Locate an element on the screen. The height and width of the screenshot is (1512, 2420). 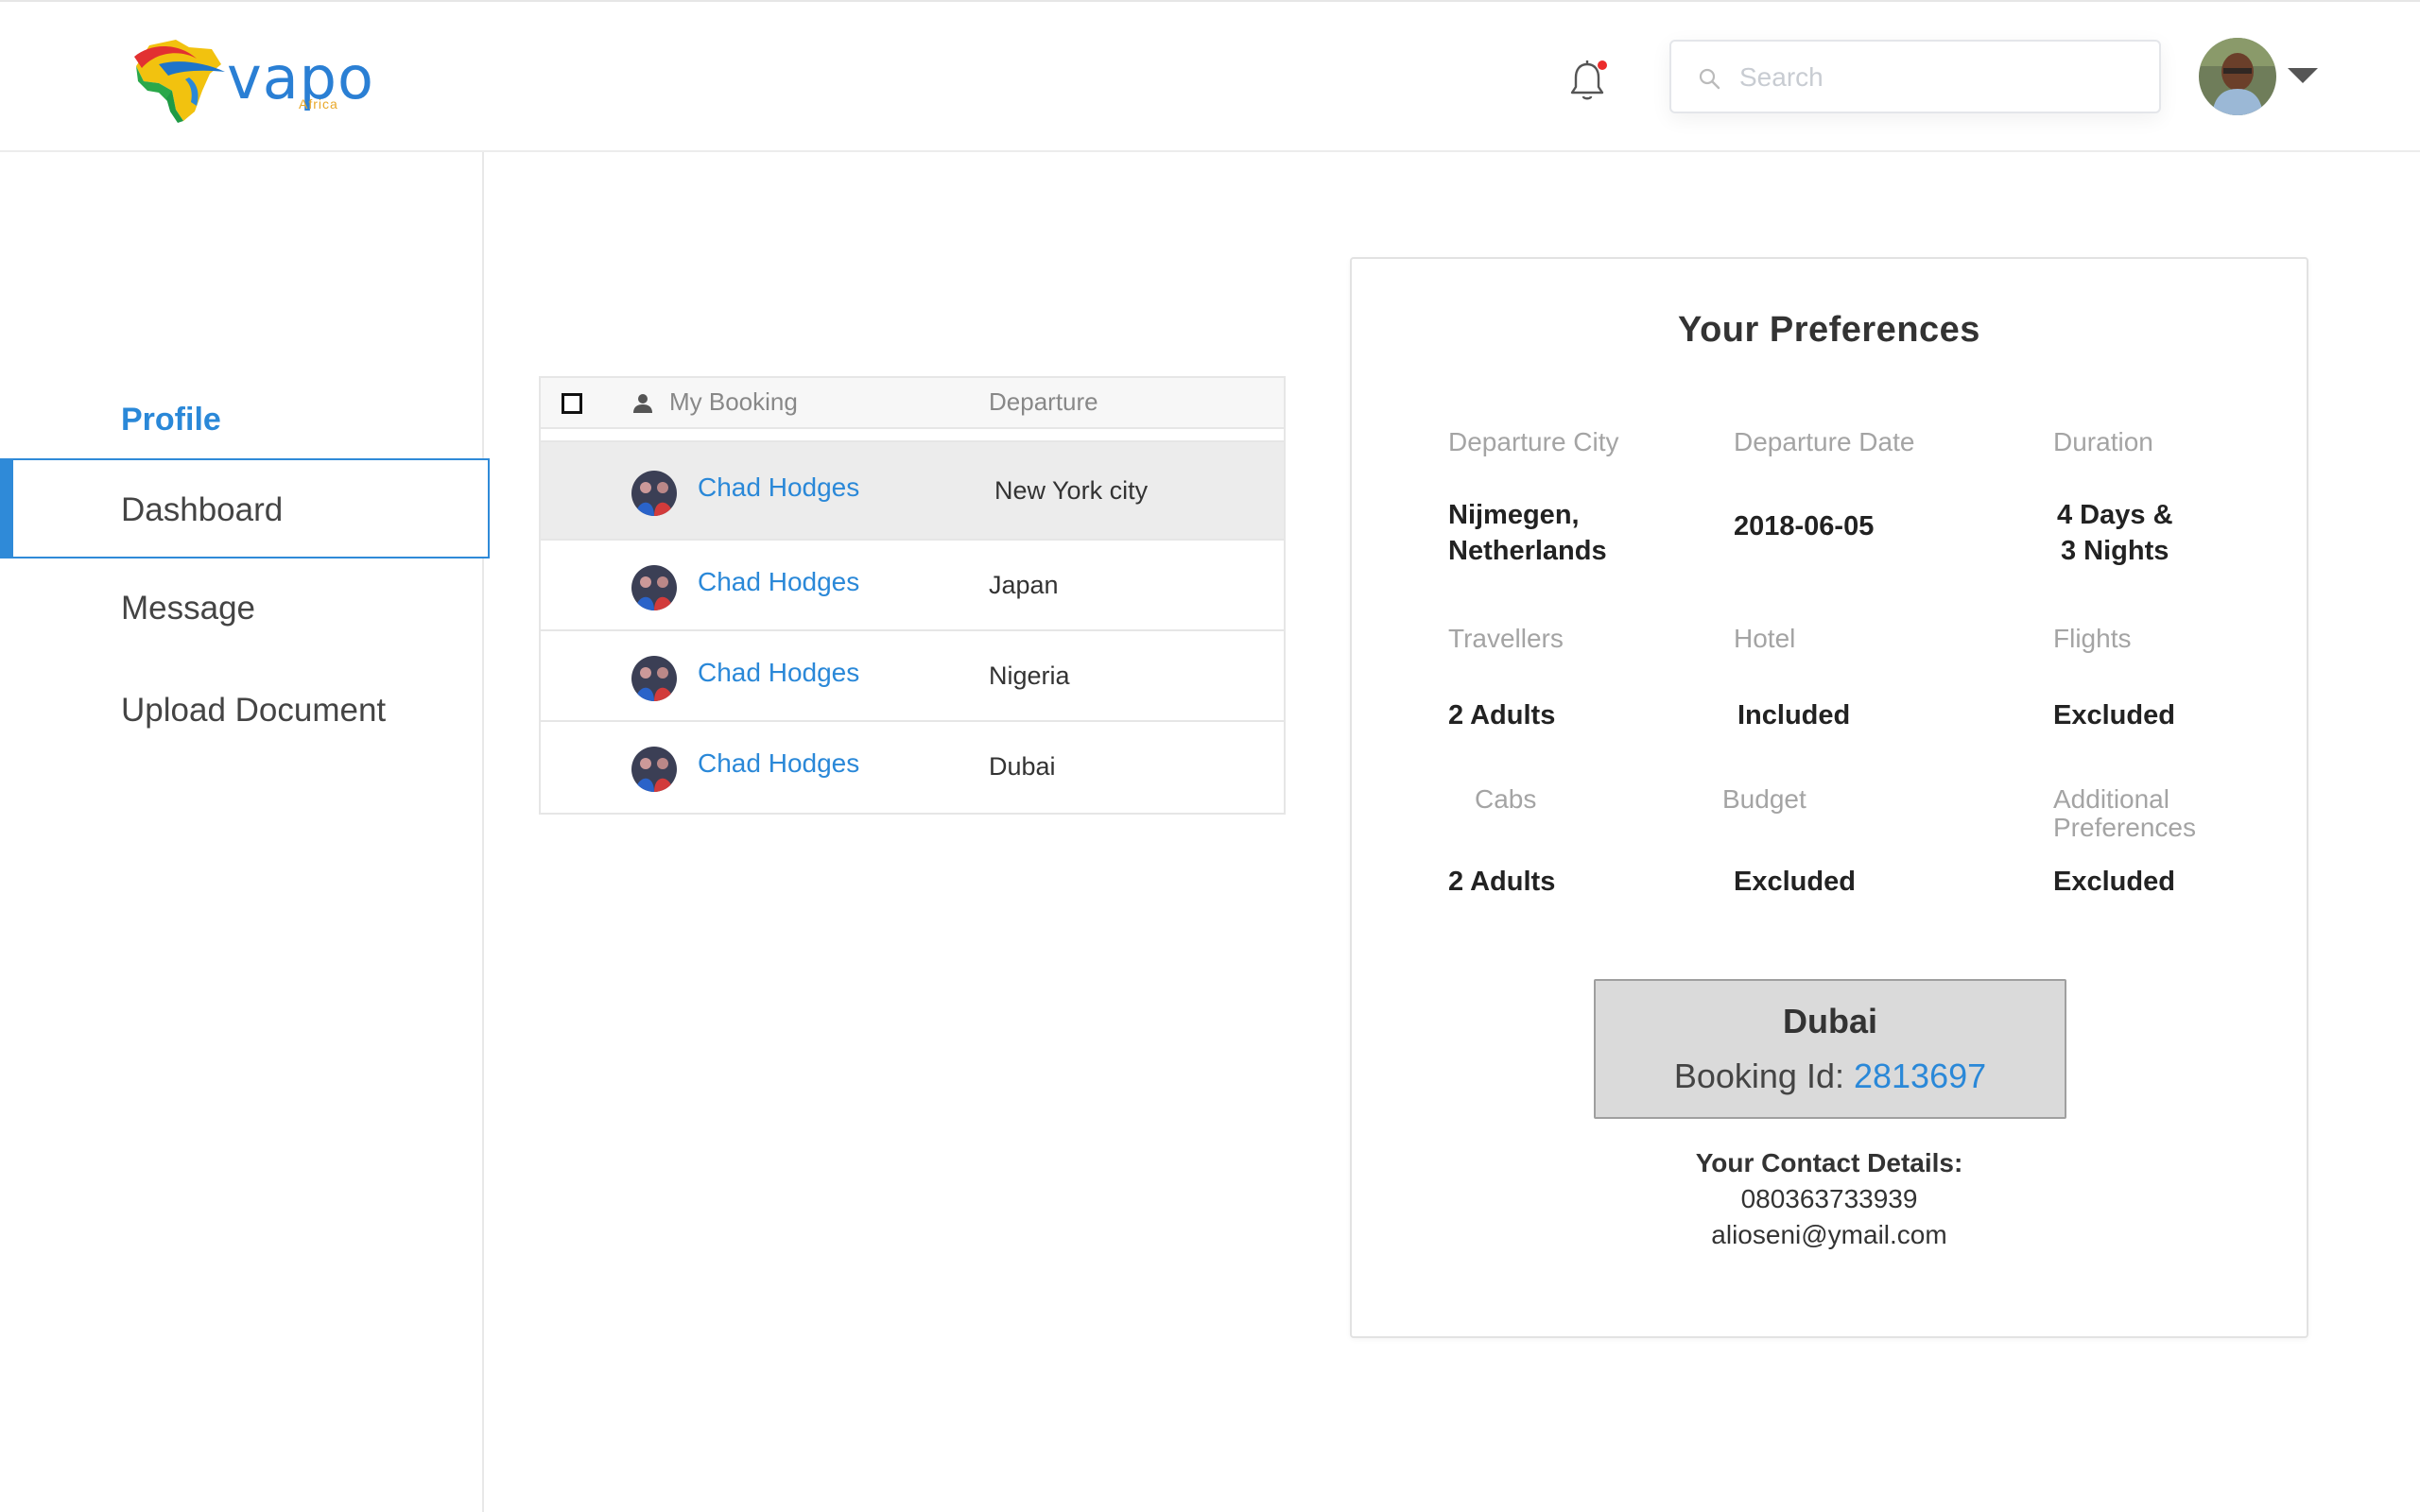
flights-value: Excluded is located at coordinates (2114, 715).